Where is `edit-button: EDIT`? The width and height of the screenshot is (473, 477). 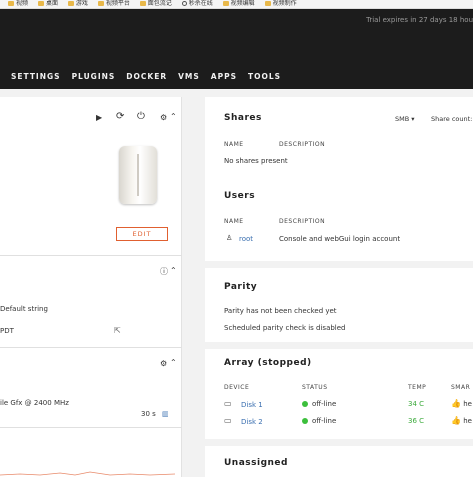 edit-button: EDIT is located at coordinates (142, 234).